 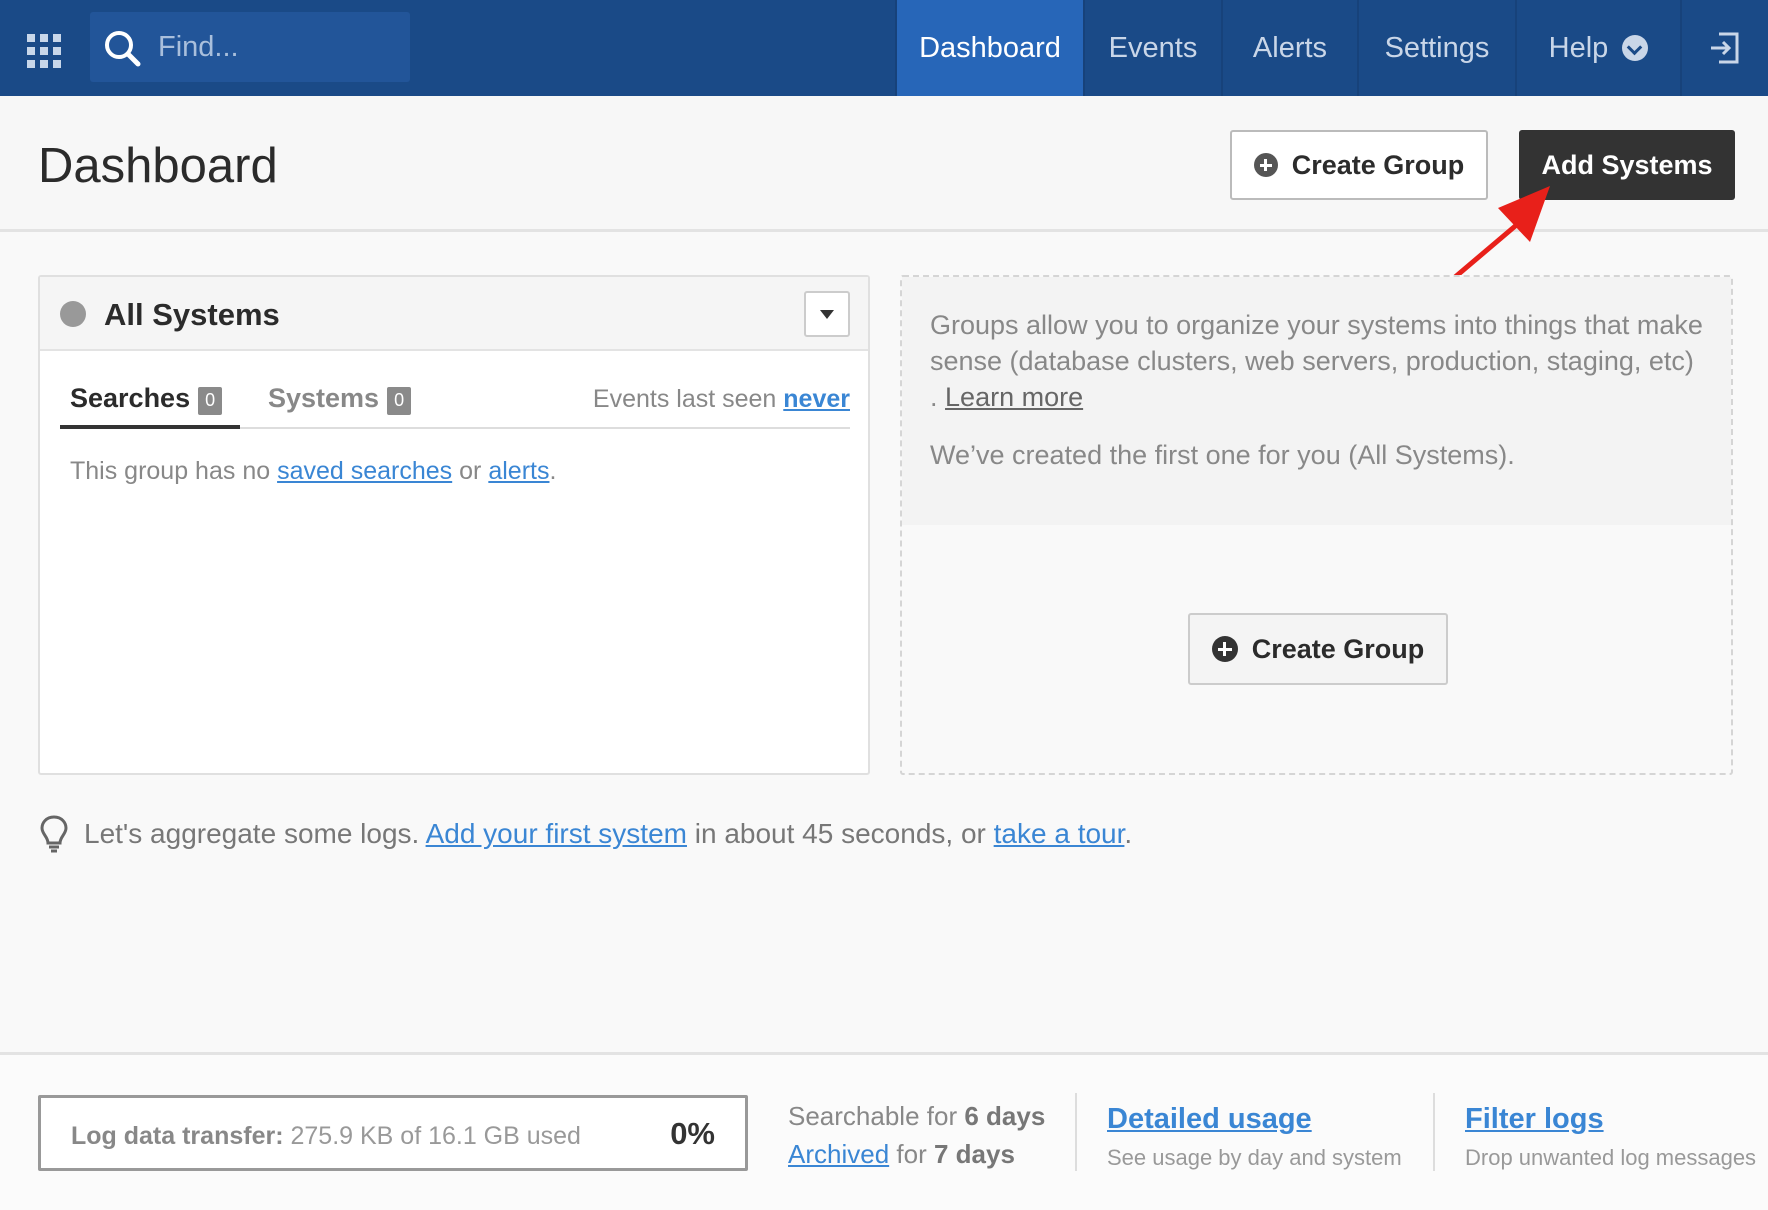 What do you see at coordinates (54, 834) in the screenshot?
I see `lightbulb-icon` at bounding box center [54, 834].